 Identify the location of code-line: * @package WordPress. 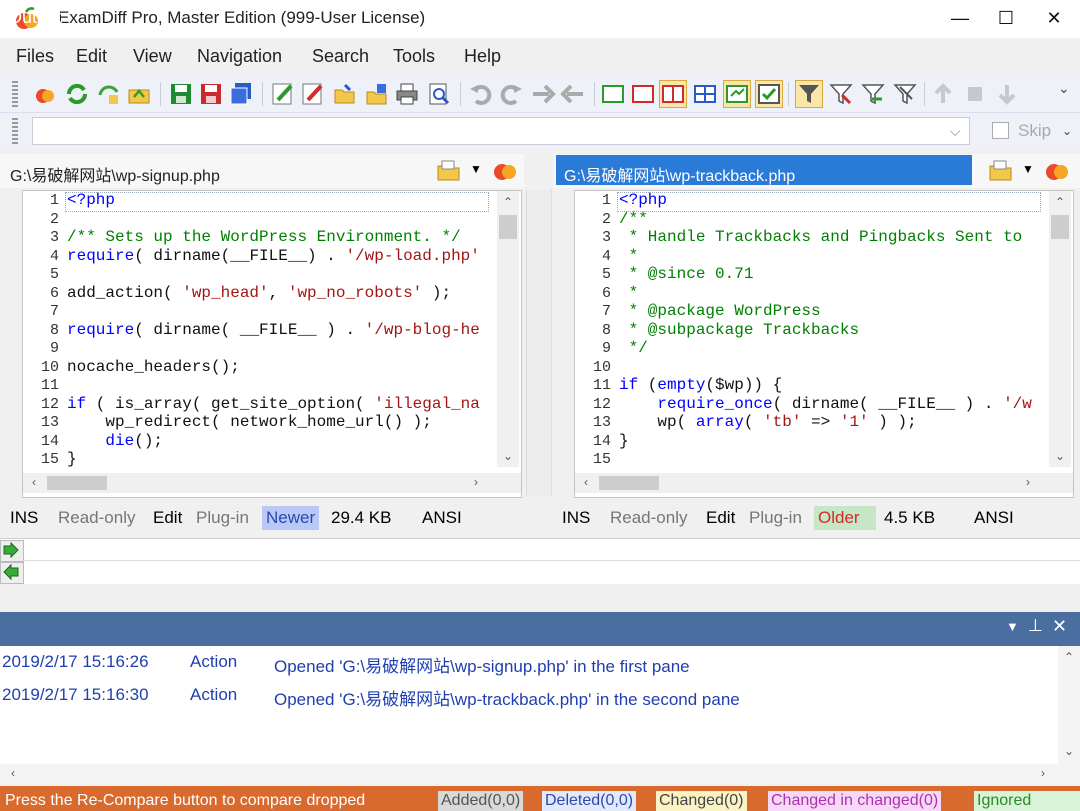
(720, 311).